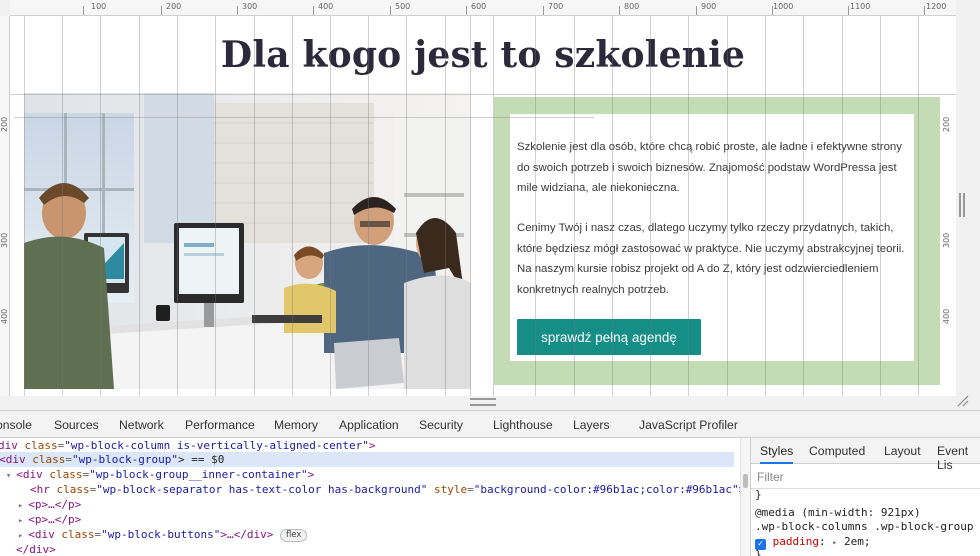  Describe the element at coordinates (857, 541) in the screenshot. I see `css-value: 2em;` at that location.